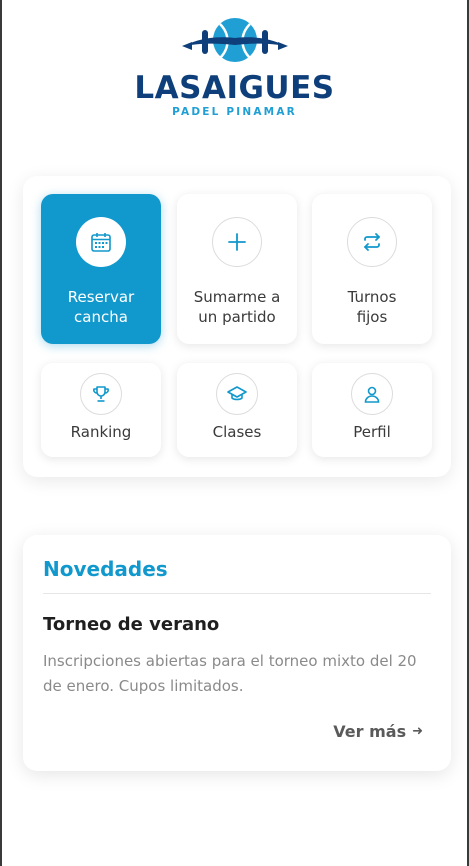  Describe the element at coordinates (234, 112) in the screenshot. I see `brand-tagline: PADEL PINAMAR` at that location.